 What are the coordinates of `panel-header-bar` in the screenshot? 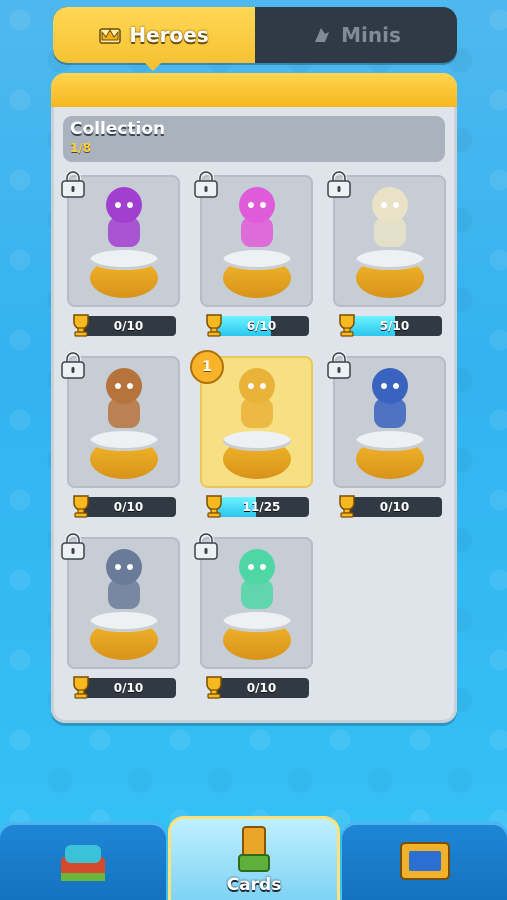 It's located at (254, 90).